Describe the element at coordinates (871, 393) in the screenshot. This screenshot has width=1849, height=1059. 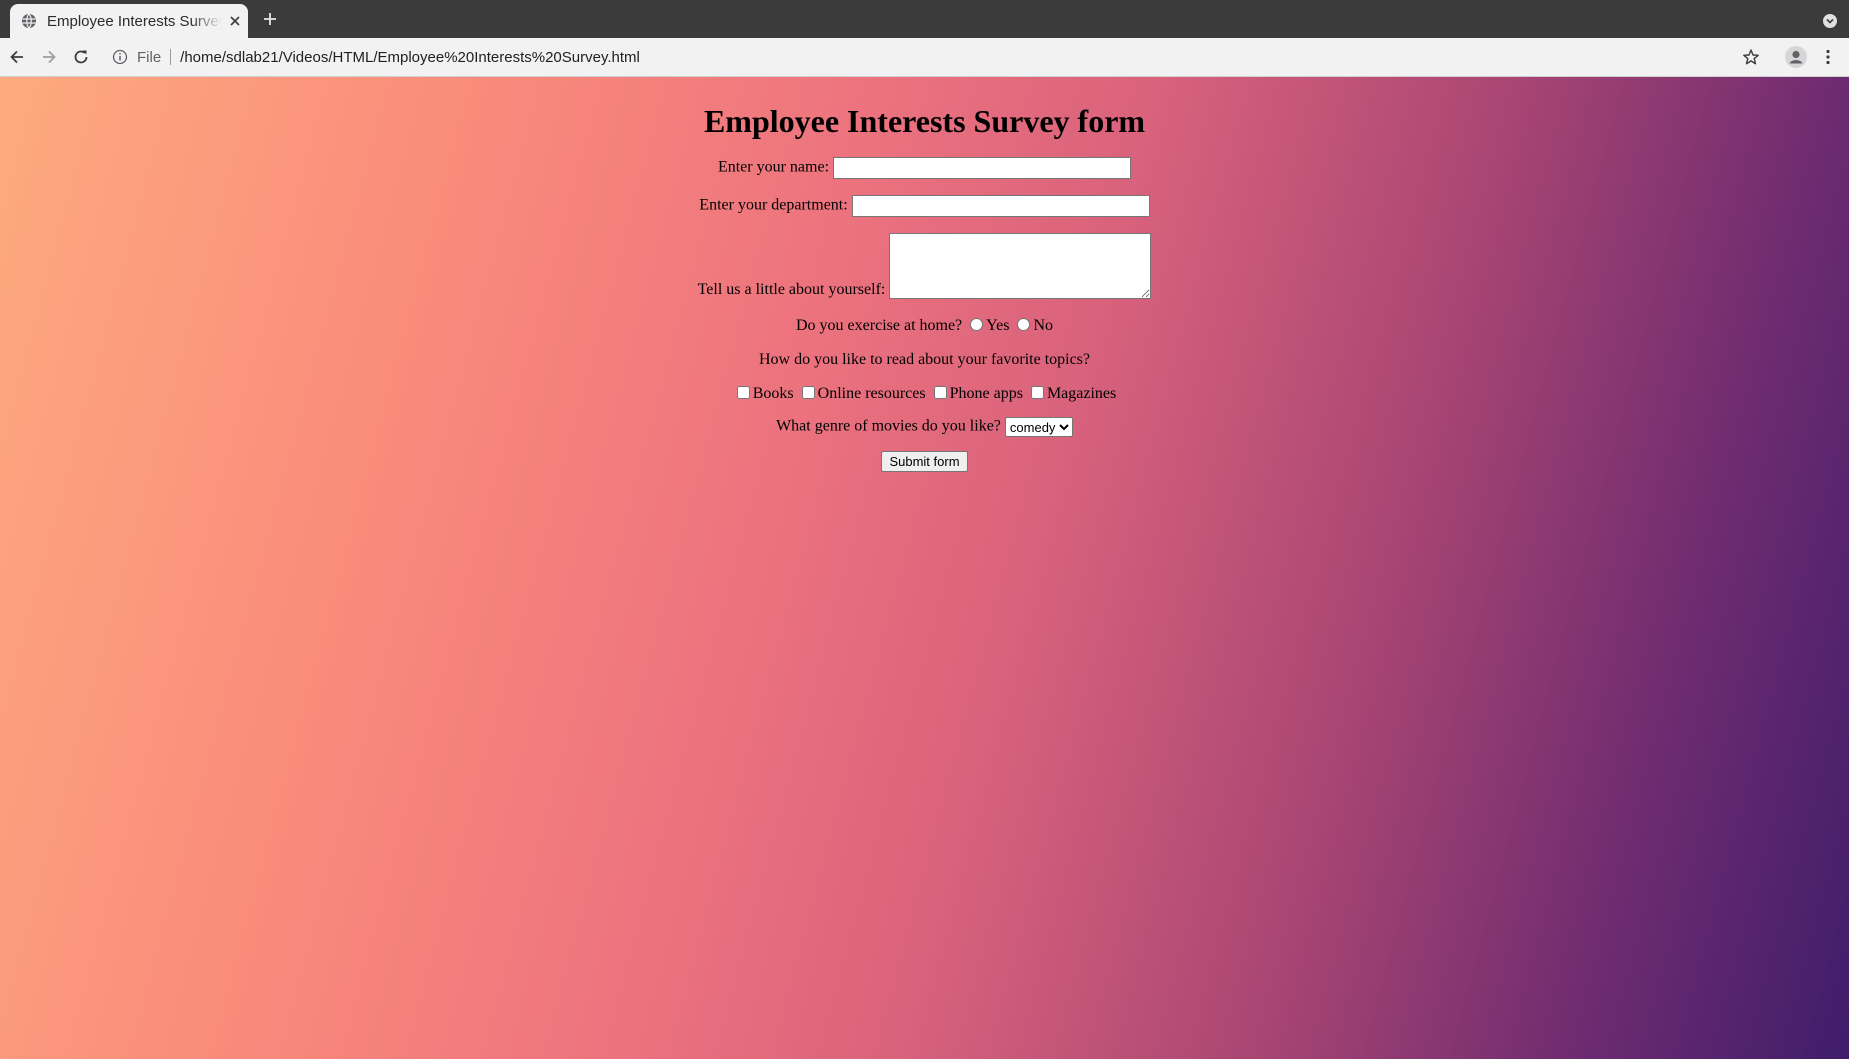
I see `online-resources-label: Online resources` at that location.